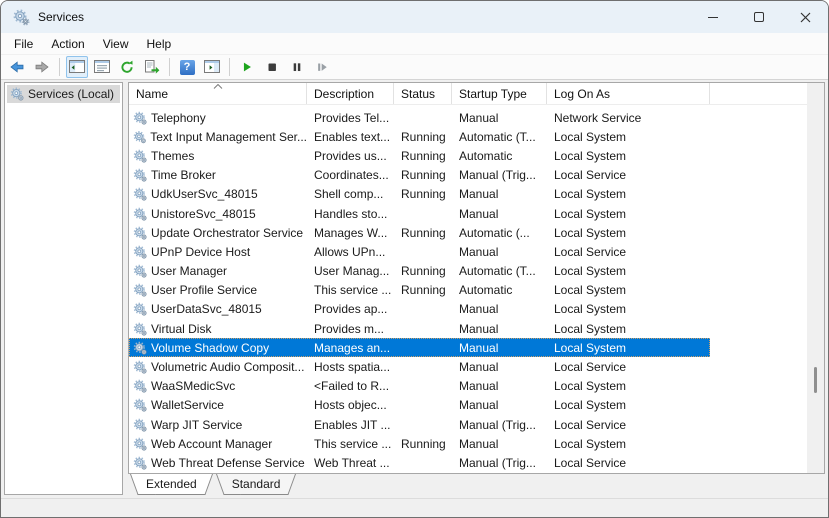 This screenshot has width=829, height=518. I want to click on export-list-icon, so click(152, 67).